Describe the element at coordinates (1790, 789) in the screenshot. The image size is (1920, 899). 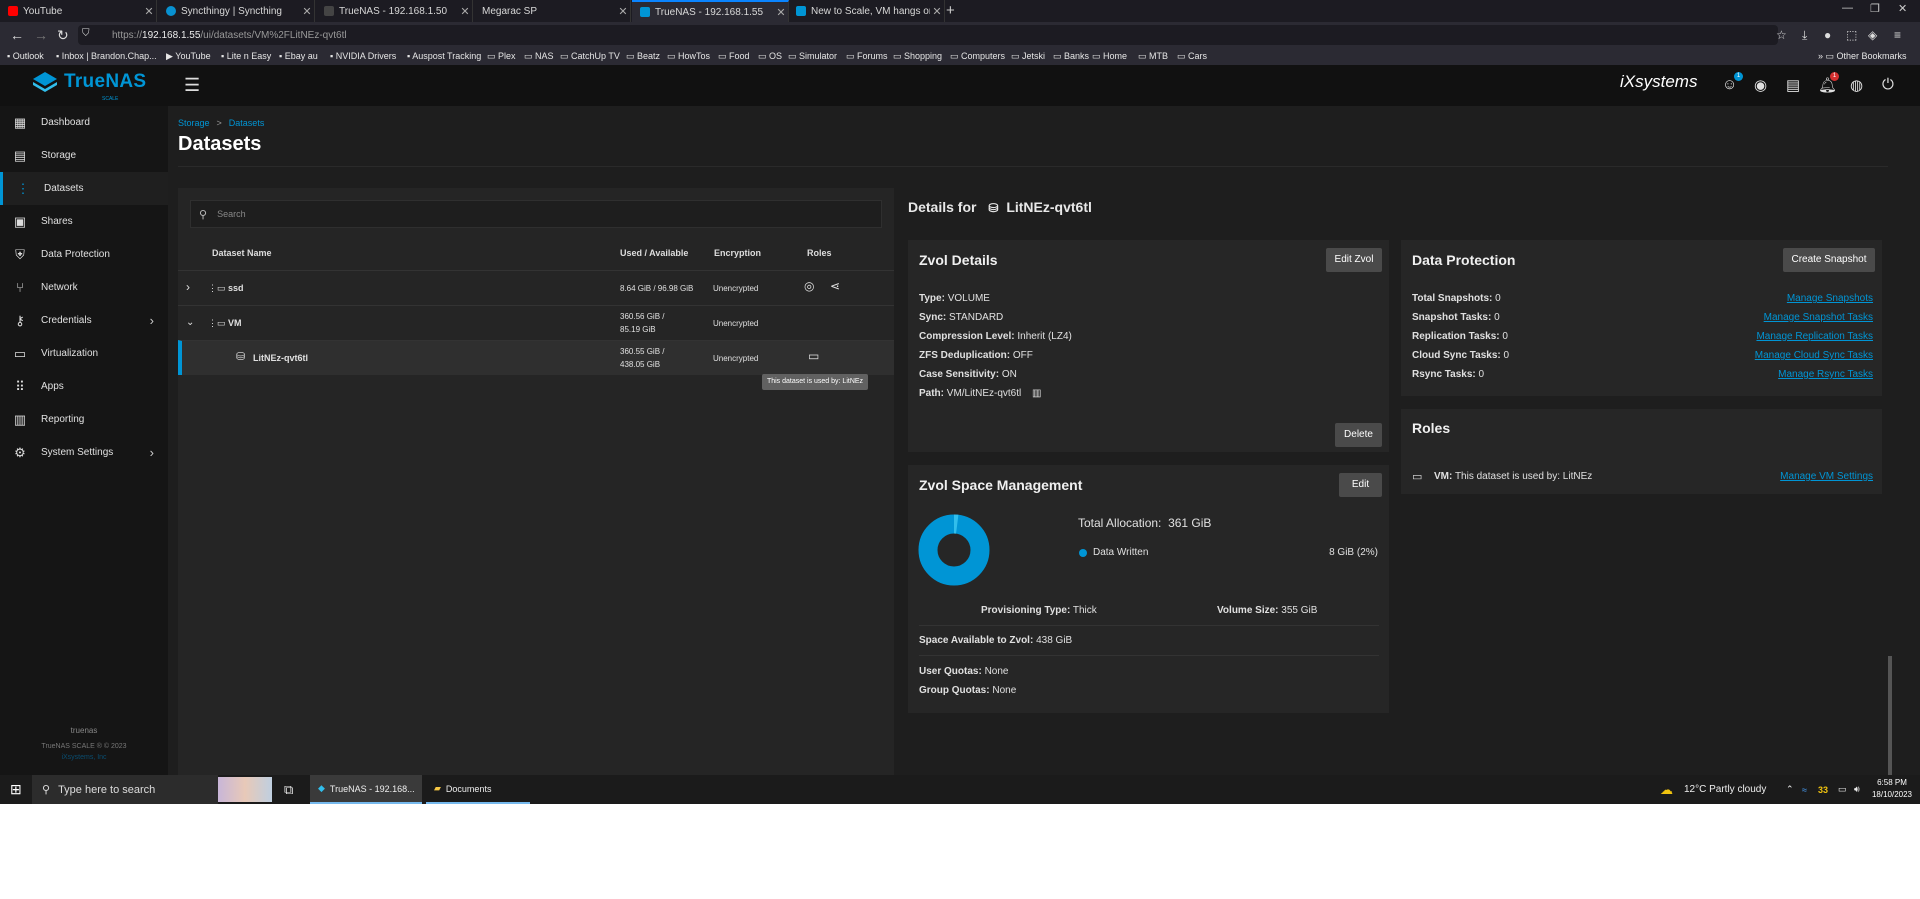
I see `chevron-up-icon: ⌃` at that location.